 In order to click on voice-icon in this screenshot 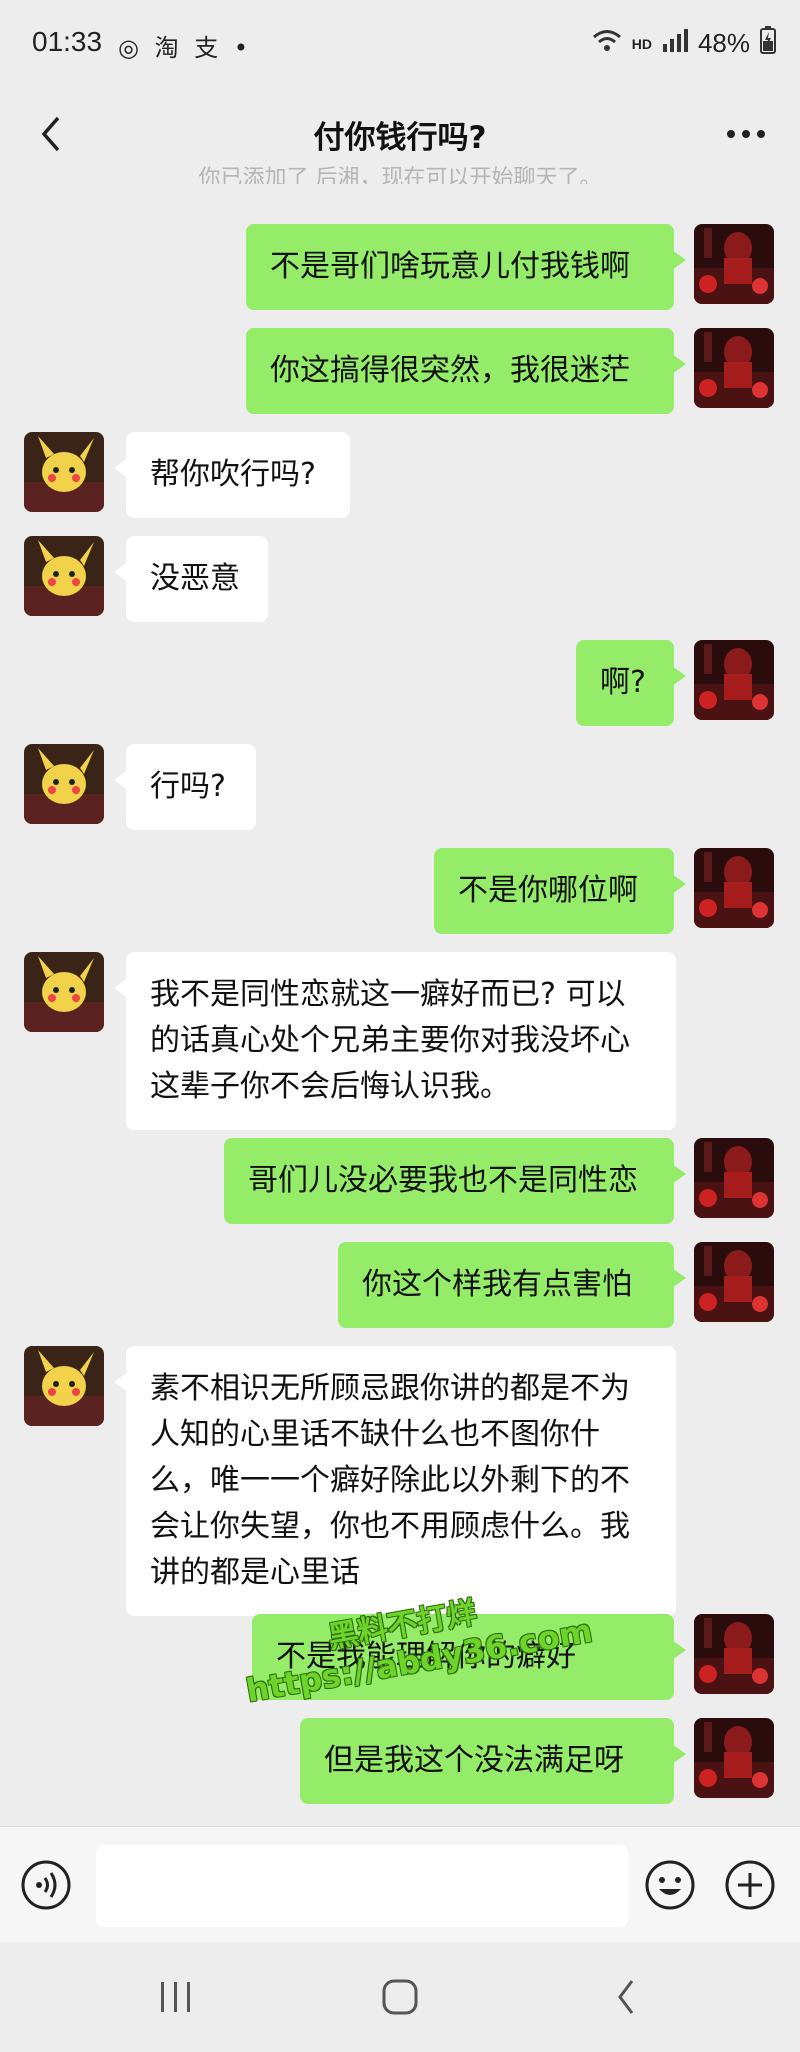, I will do `click(46, 1885)`.